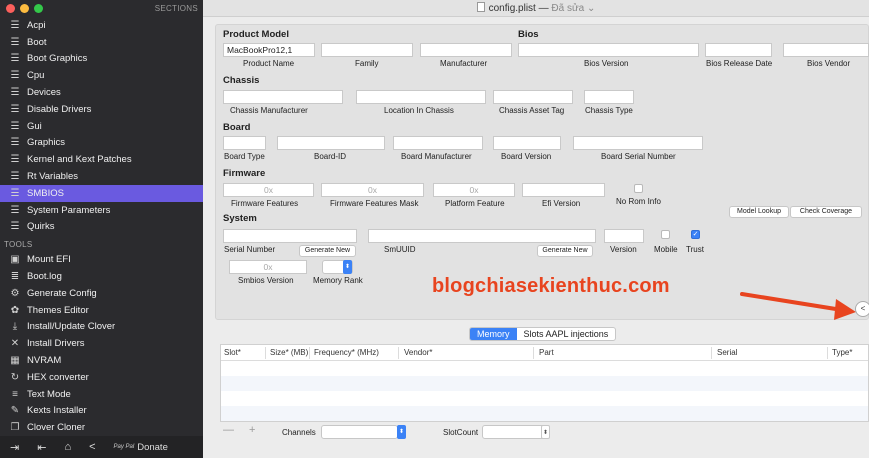 The height and width of the screenshot is (458, 869). What do you see at coordinates (474, 190) in the screenshot?
I see `platform-feature-field: 0x` at bounding box center [474, 190].